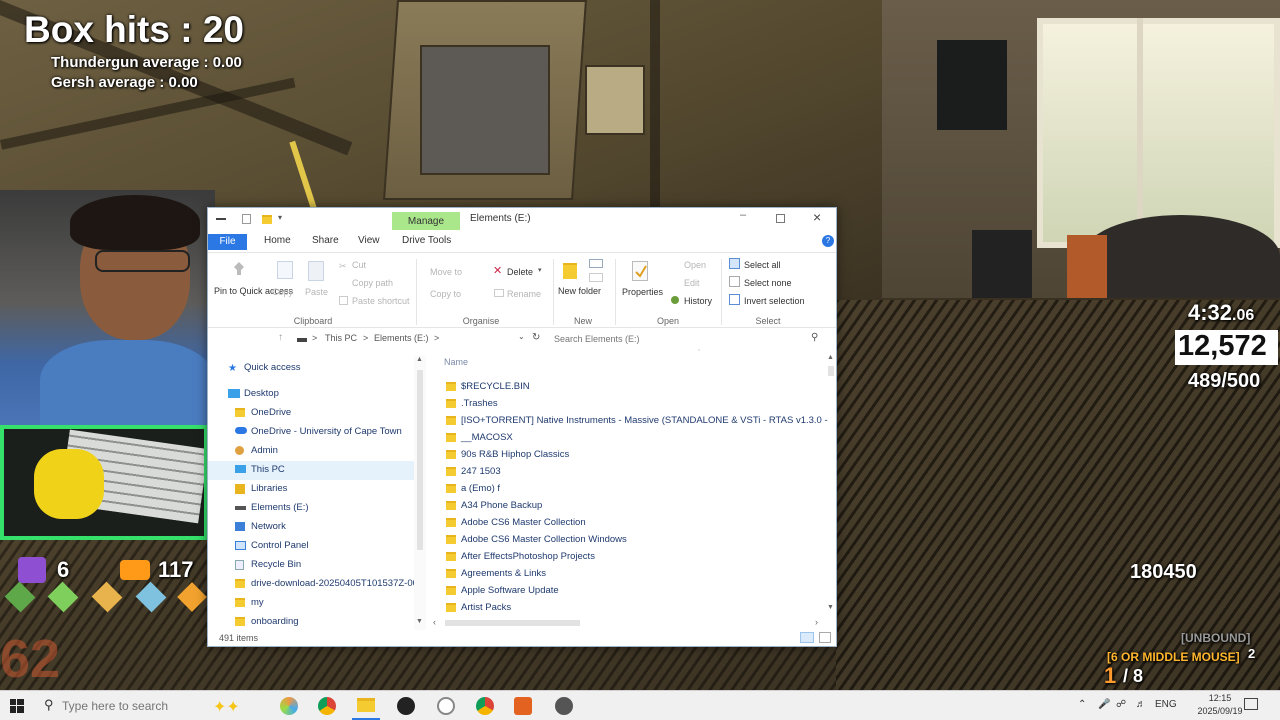 The image size is (1280, 720). I want to click on search-icon: ⚲, so click(814, 337).